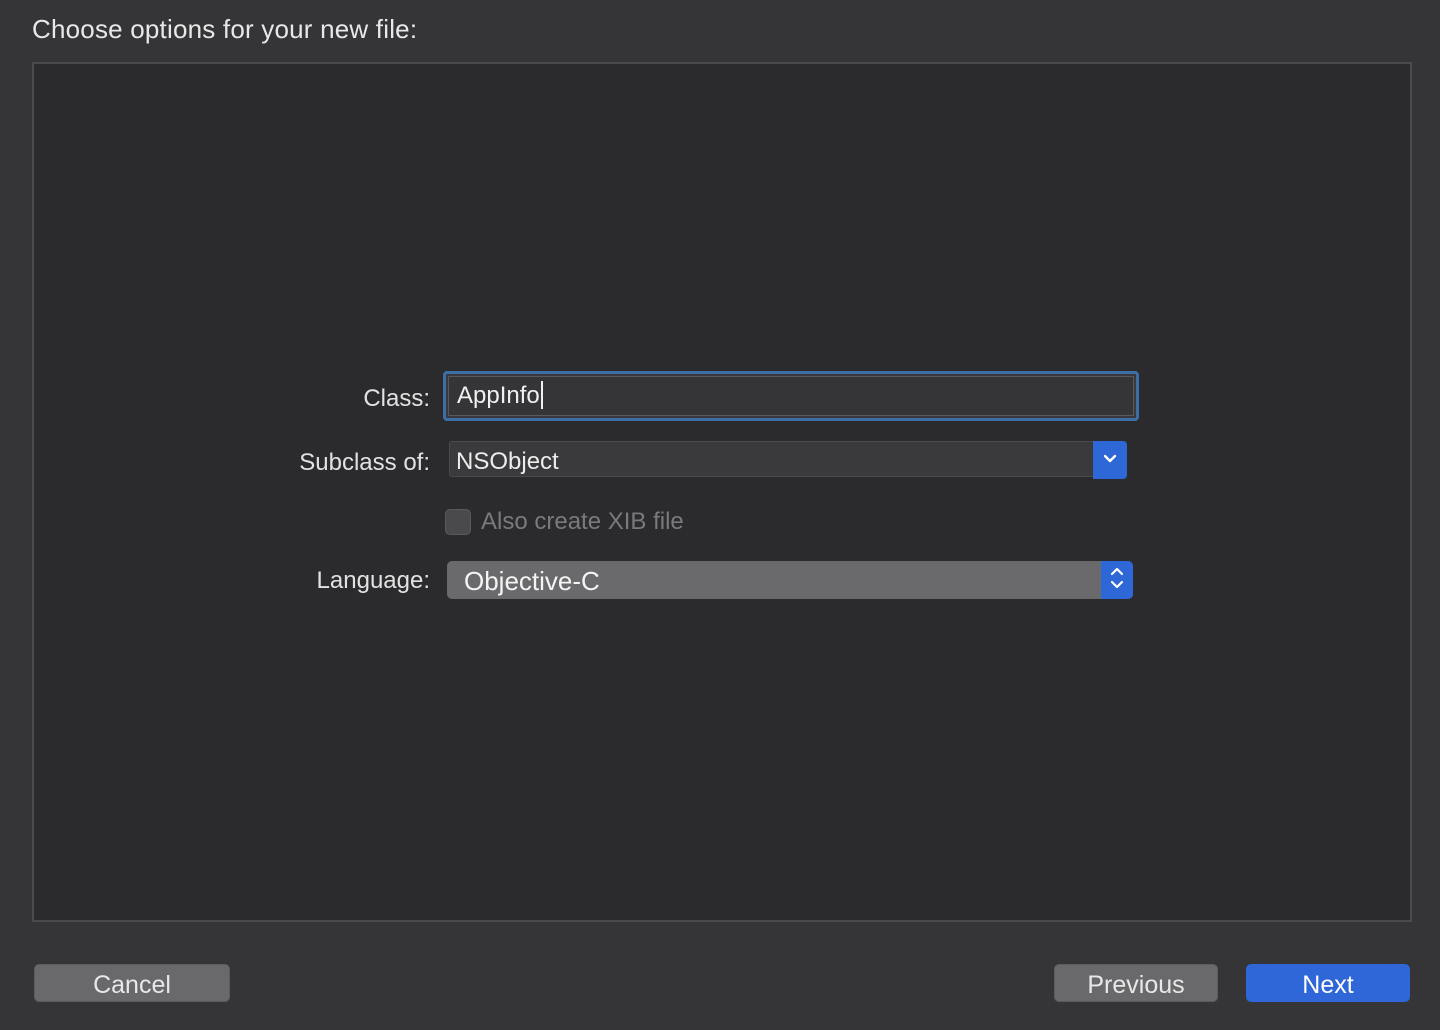 The height and width of the screenshot is (1030, 1440). What do you see at coordinates (396, 398) in the screenshot?
I see `class-label: Class:` at bounding box center [396, 398].